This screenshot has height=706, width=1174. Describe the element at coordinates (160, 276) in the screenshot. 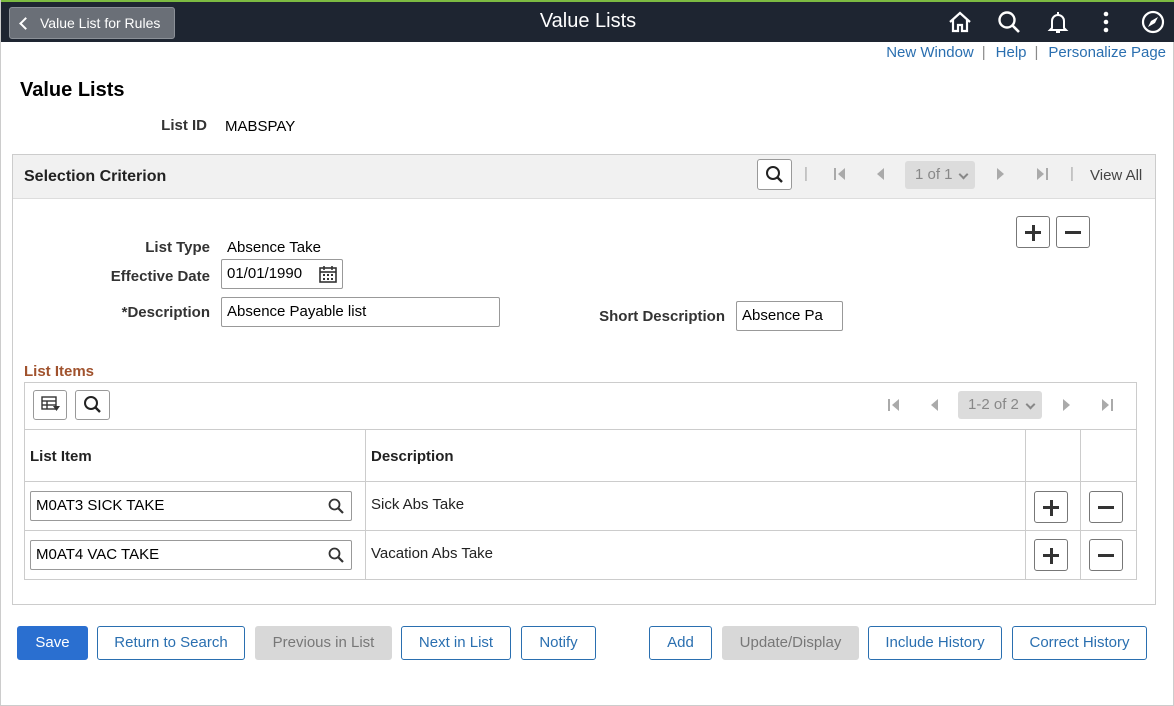

I see `effective-date-label: Effective Date` at that location.